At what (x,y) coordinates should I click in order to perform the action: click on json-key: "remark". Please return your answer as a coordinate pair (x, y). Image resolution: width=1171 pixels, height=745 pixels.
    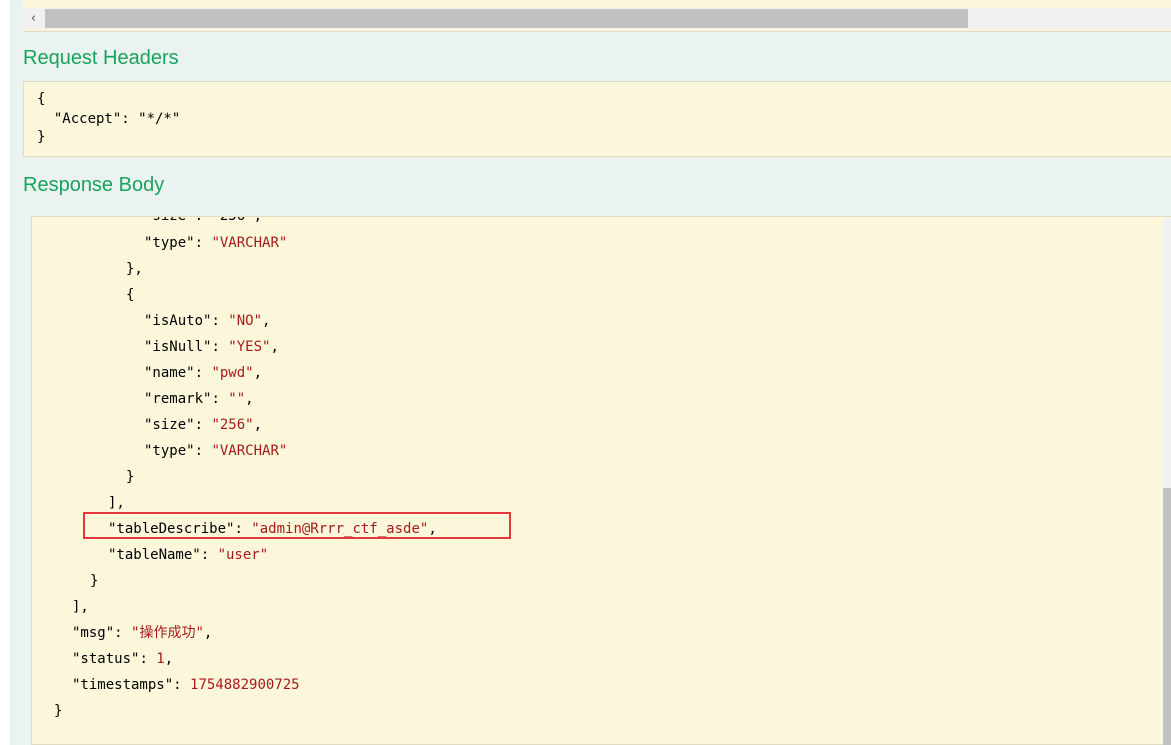
    Looking at the image, I should click on (178, 399).